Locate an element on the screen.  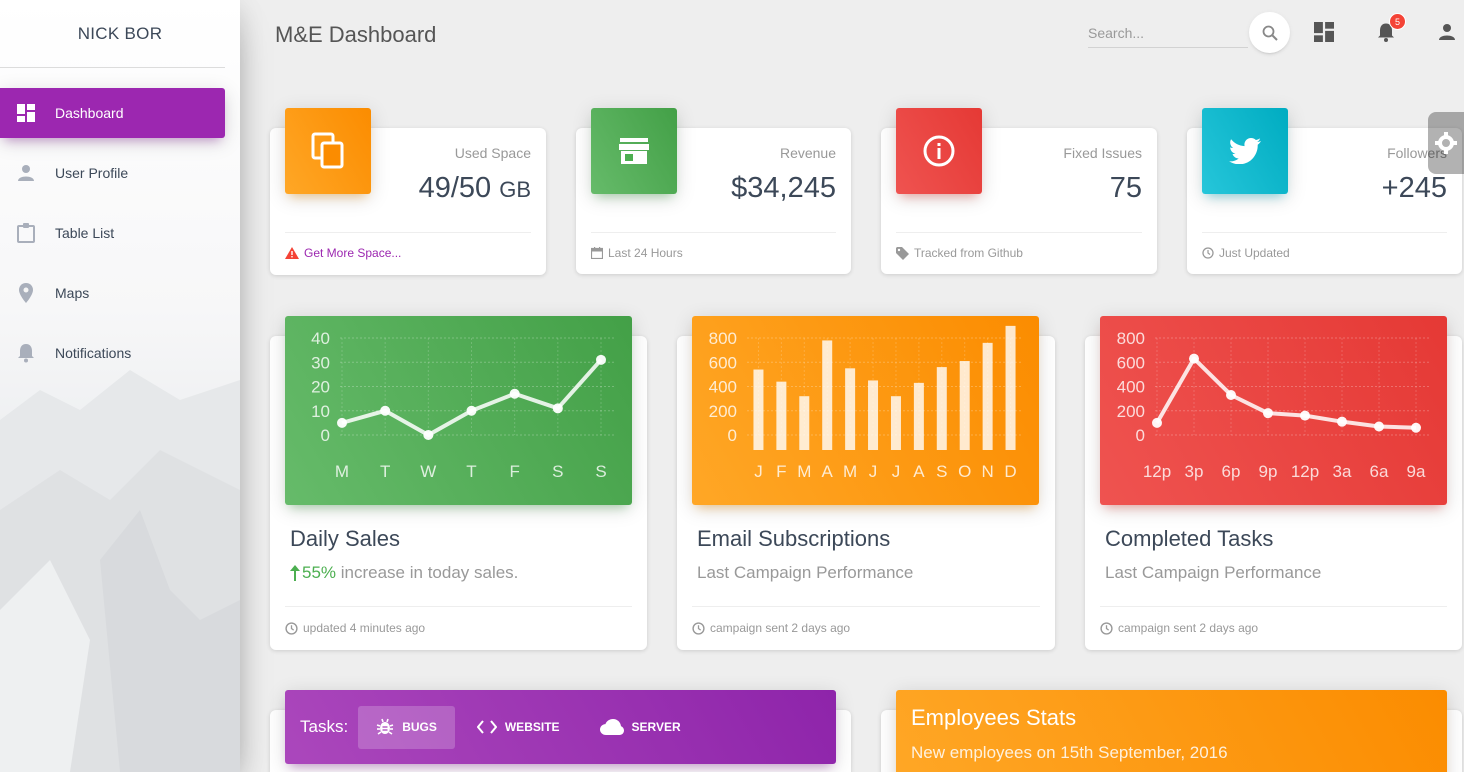
stat-footer: Just Updated is located at coordinates (1324, 246).